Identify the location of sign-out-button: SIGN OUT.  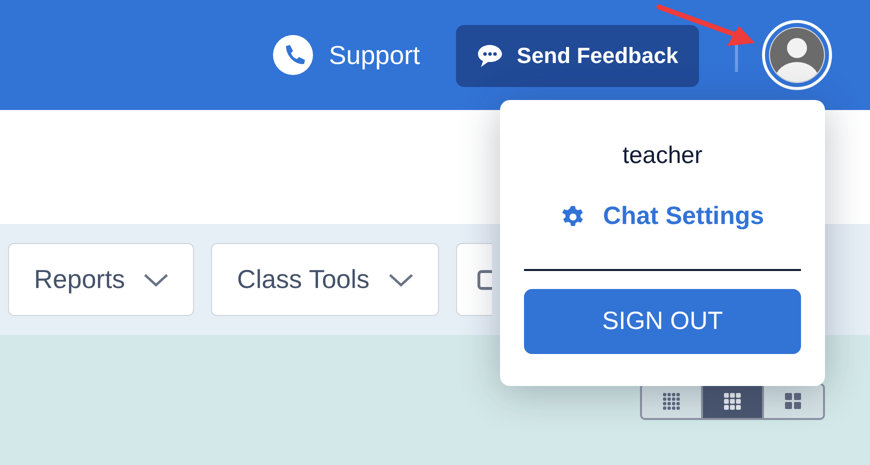
(662, 321).